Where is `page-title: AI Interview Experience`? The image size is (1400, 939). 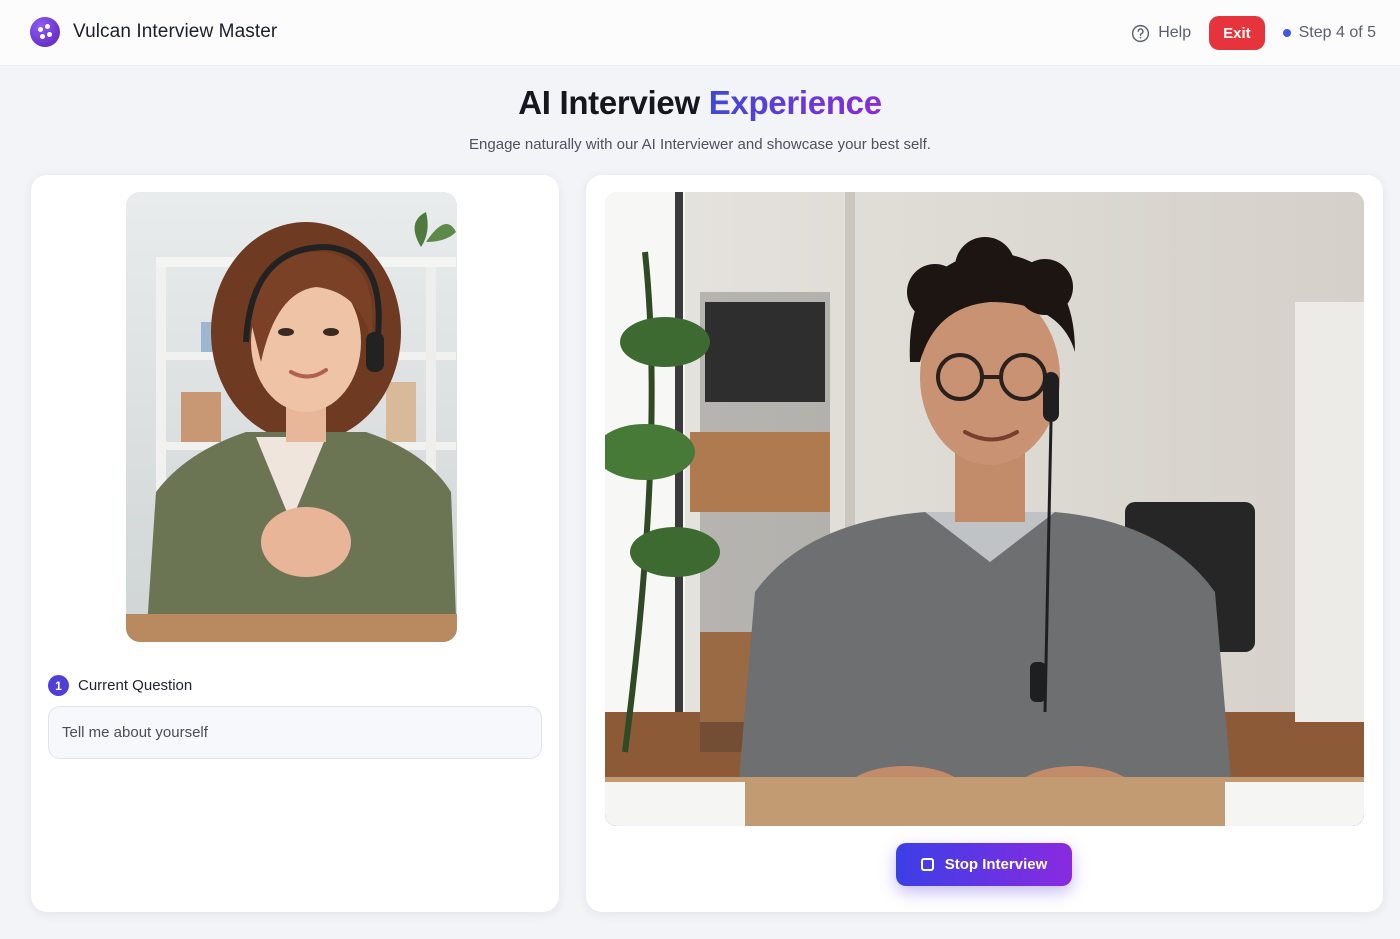
page-title: AI Interview Experience is located at coordinates (700, 103).